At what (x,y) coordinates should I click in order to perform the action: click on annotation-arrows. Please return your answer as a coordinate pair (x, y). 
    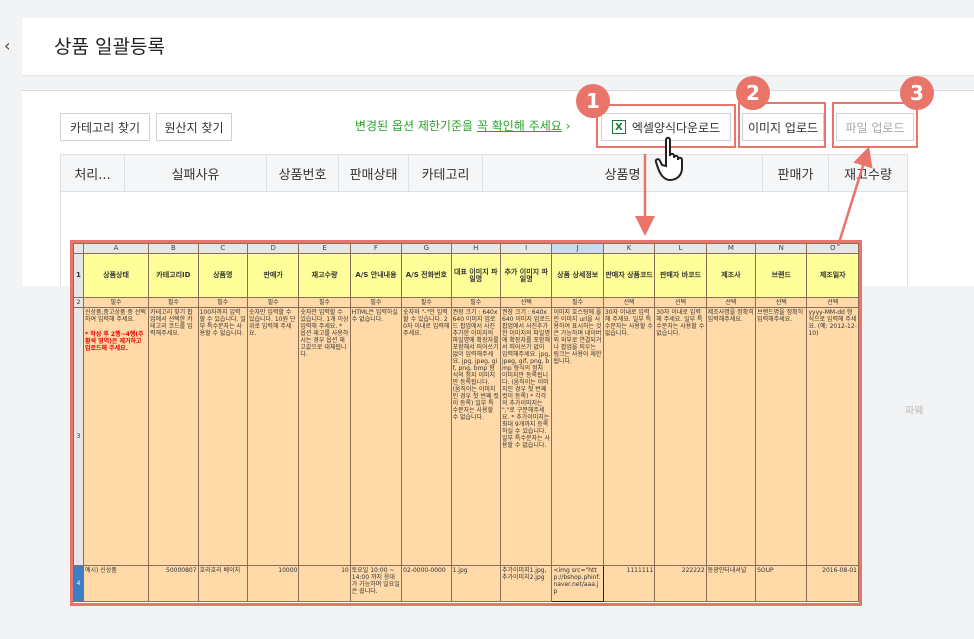
    Looking at the image, I should click on (754, 196).